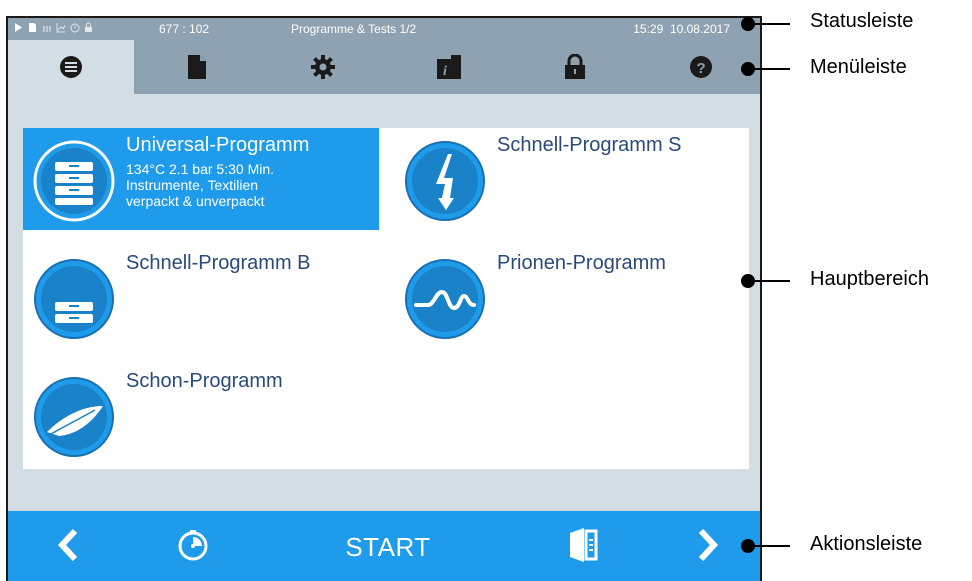  I want to click on status-icons, so click(53, 27).